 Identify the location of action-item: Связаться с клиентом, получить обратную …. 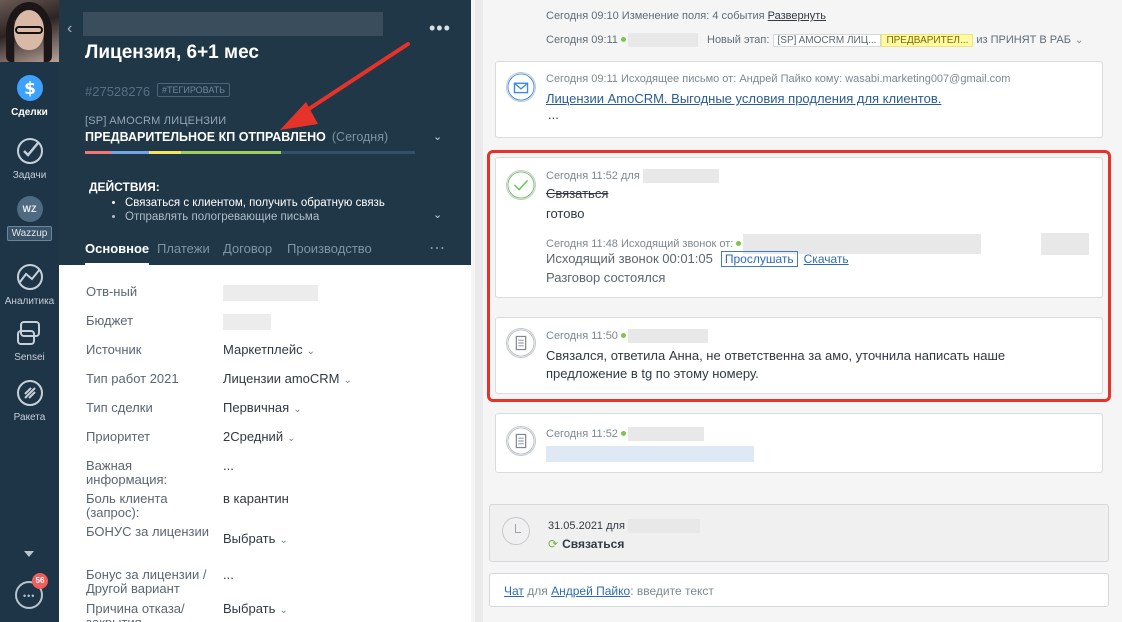
(255, 203).